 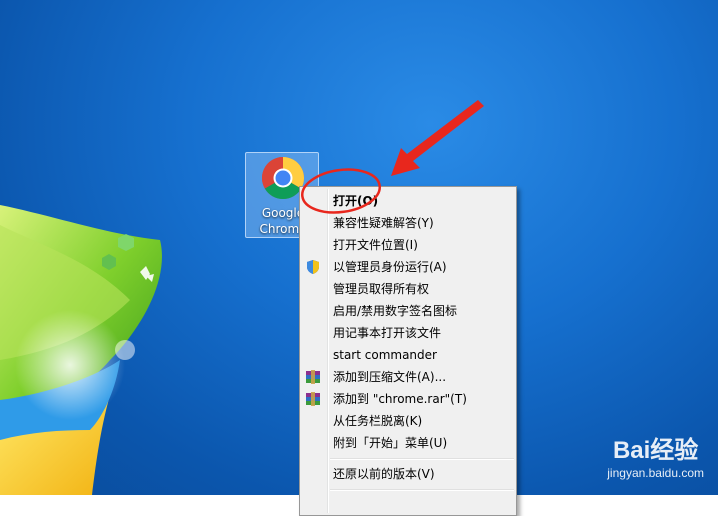 What do you see at coordinates (408, 289) in the screenshot?
I see `menu-item-take-ownership: 管理员取得所有权` at bounding box center [408, 289].